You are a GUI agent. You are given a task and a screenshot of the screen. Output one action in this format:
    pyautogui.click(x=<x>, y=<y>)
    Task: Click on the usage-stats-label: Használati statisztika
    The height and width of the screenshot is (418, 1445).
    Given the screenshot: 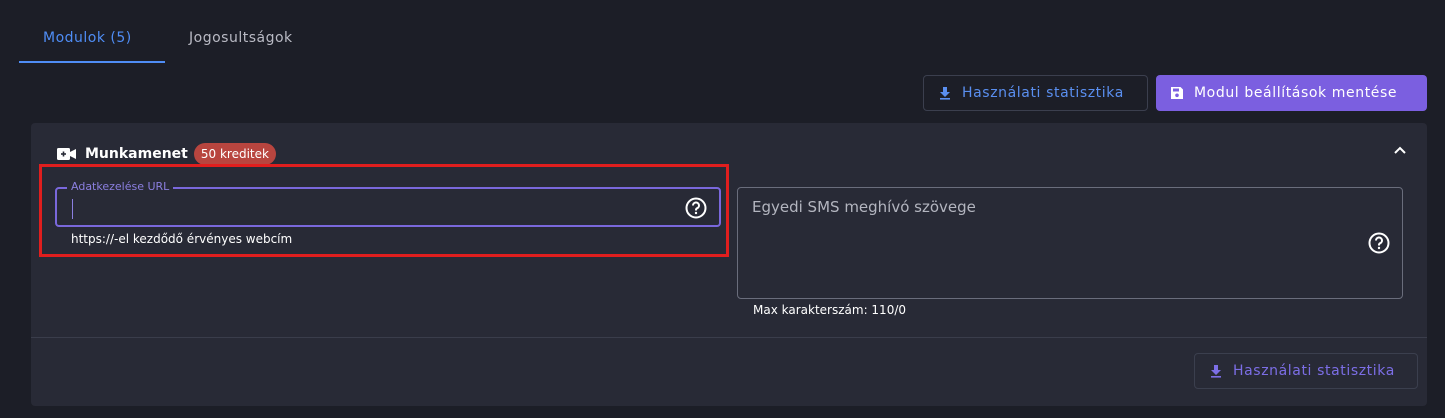 What is the action you would take?
    pyautogui.click(x=1043, y=93)
    